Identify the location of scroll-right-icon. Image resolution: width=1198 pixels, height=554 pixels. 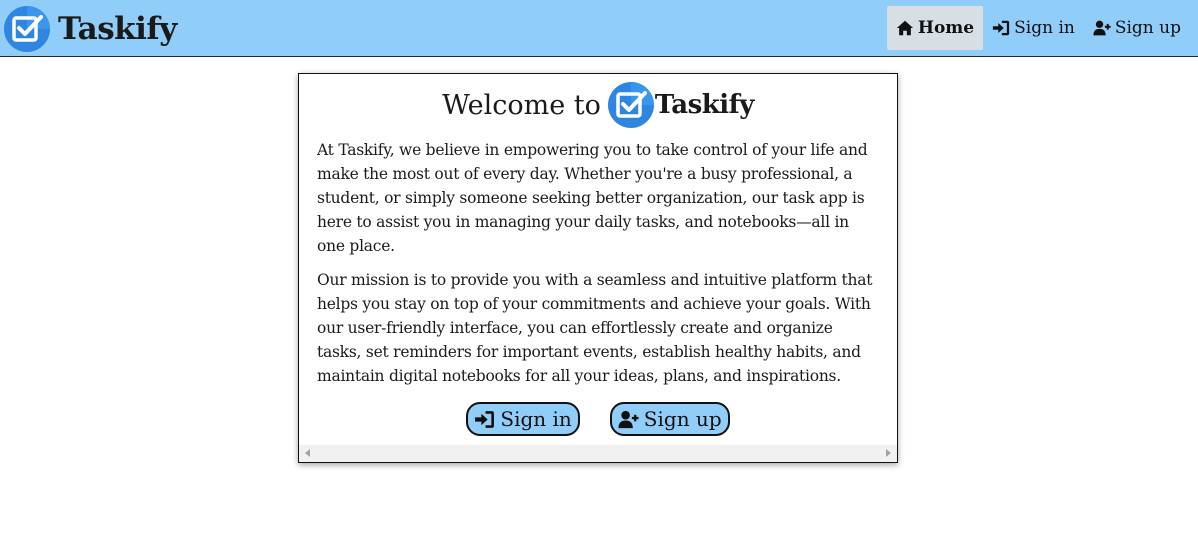
(888, 453).